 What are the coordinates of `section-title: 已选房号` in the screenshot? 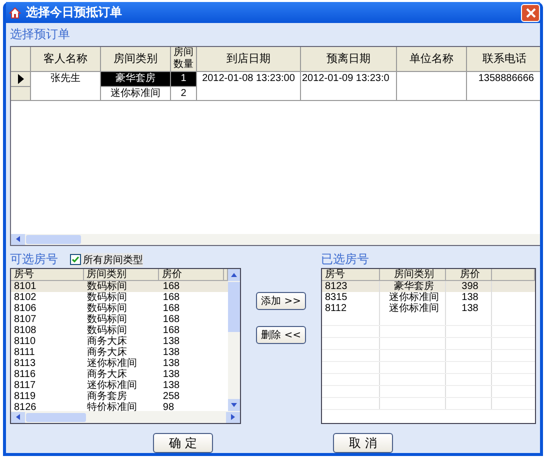 It's located at (345, 259).